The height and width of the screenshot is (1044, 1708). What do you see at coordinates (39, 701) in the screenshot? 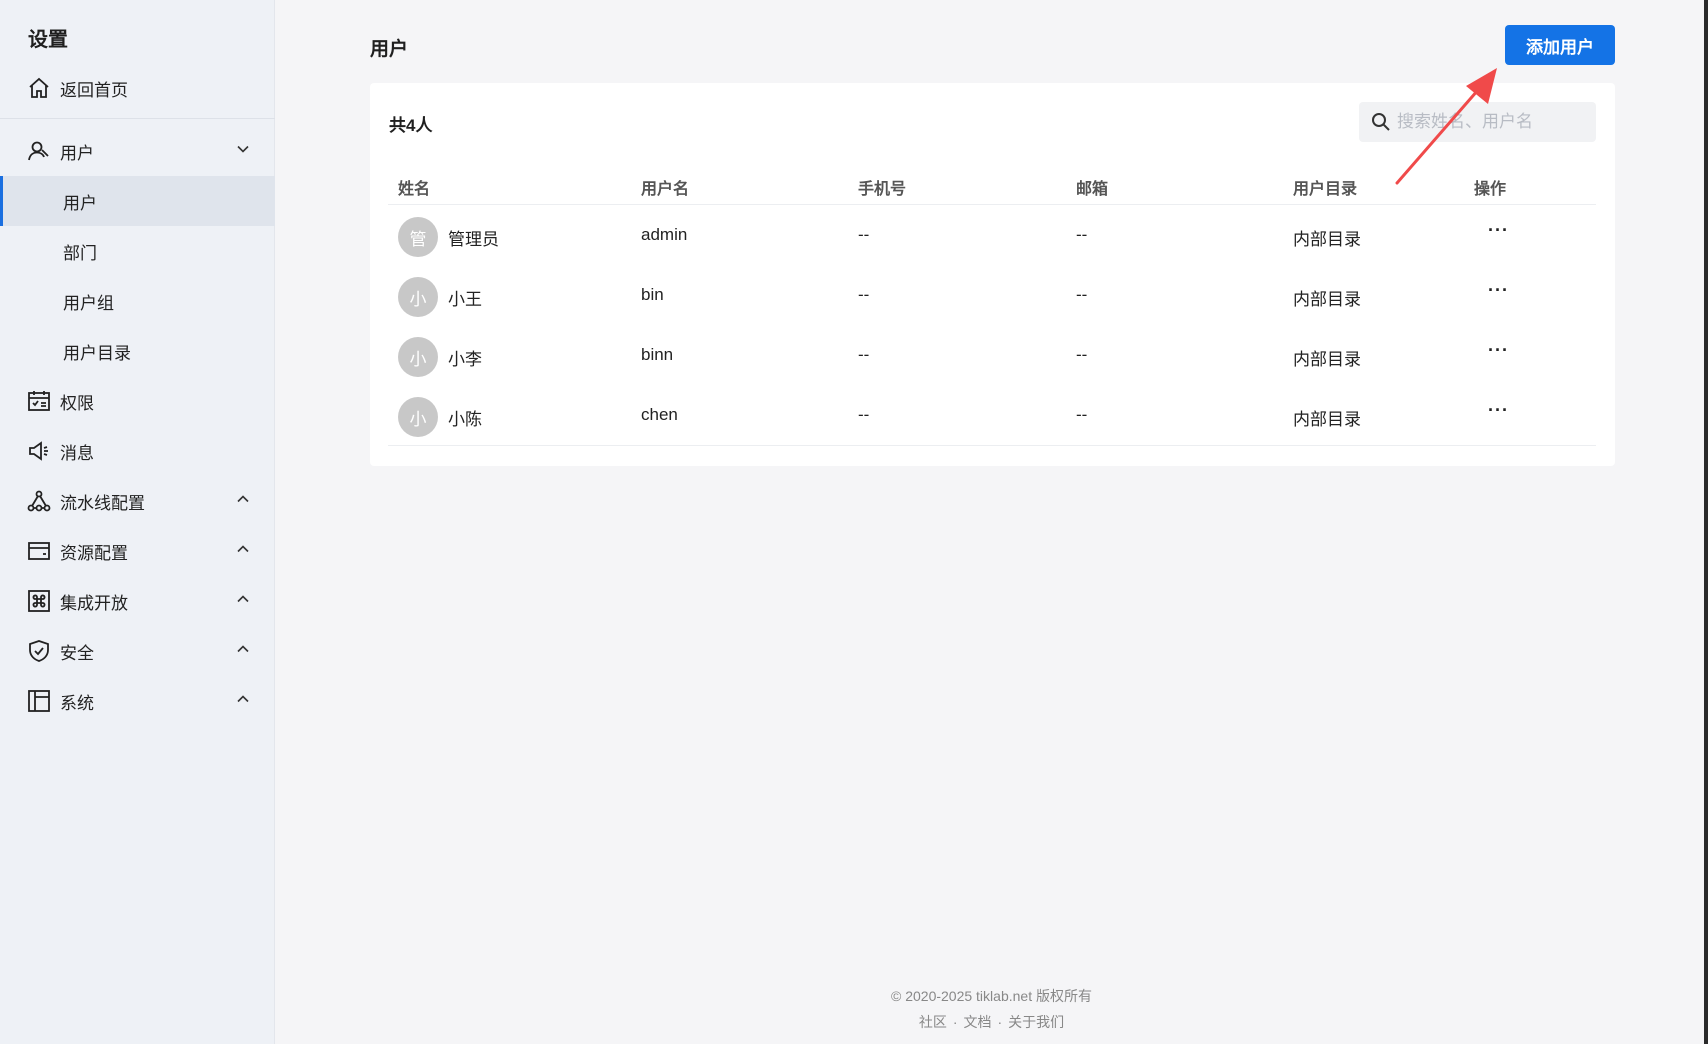
I see `layout-icon` at bounding box center [39, 701].